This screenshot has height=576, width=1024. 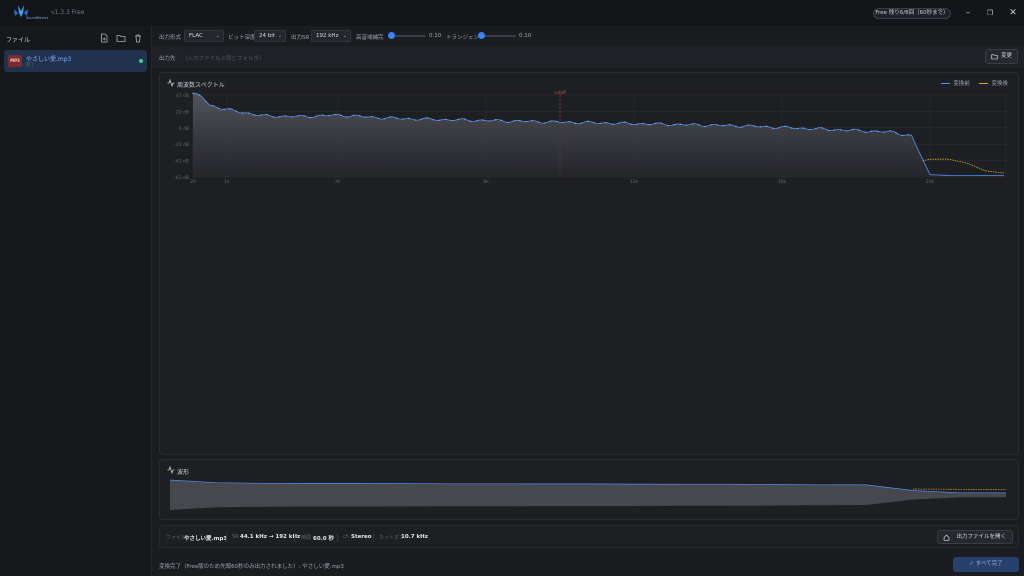 What do you see at coordinates (497, 35) in the screenshot?
I see `transient-slider` at bounding box center [497, 35].